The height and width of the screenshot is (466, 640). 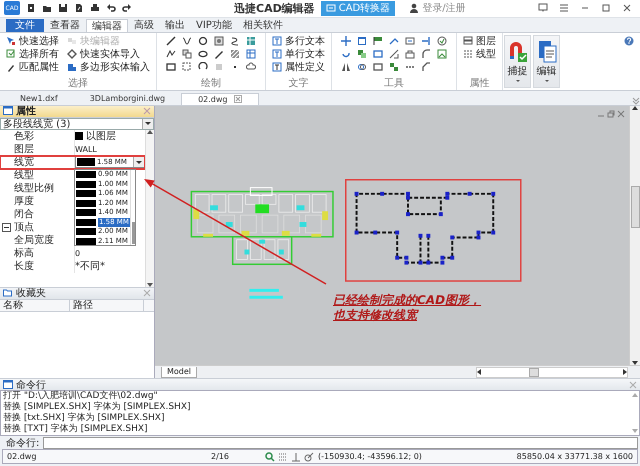 I want to click on caret-icon, so click(x=517, y=80).